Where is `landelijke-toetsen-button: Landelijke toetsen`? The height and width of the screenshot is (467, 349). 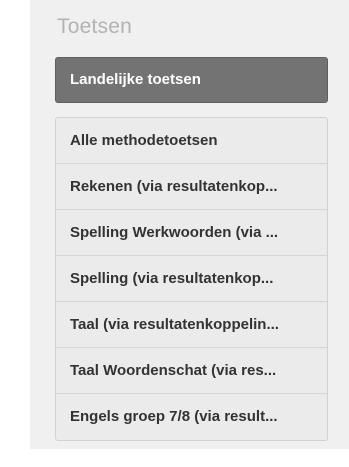
landelijke-toetsen-button: Landelijke toetsen is located at coordinates (191, 80).